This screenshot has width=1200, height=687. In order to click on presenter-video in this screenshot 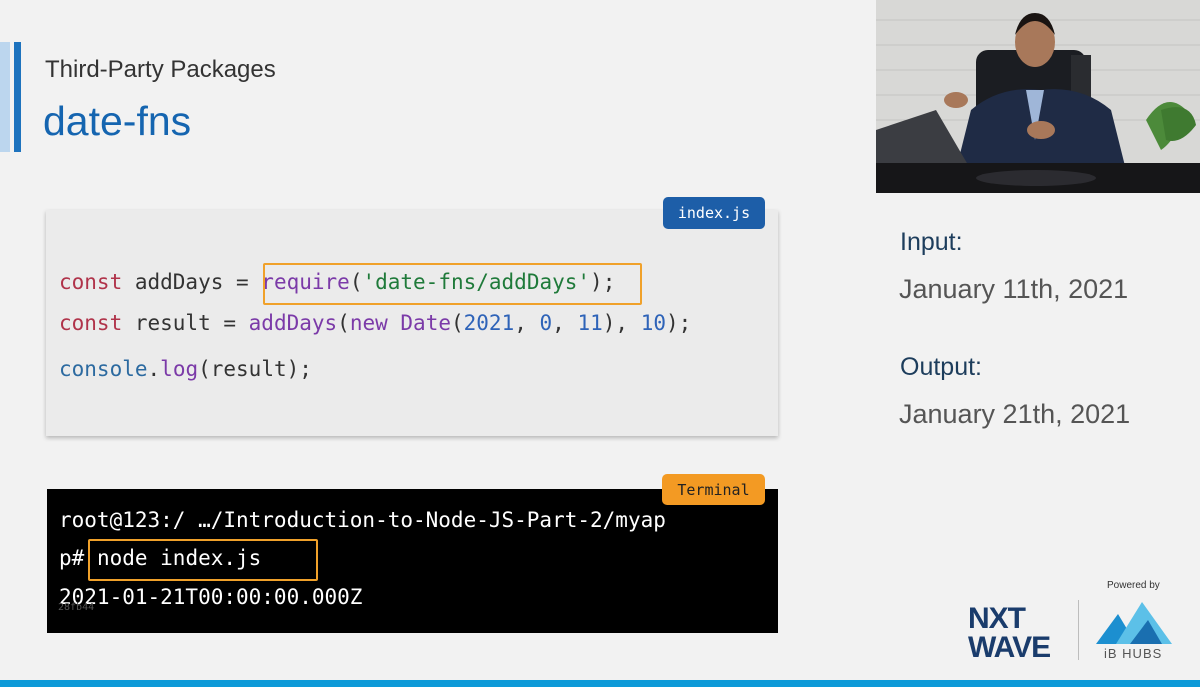, I will do `click(1038, 96)`.